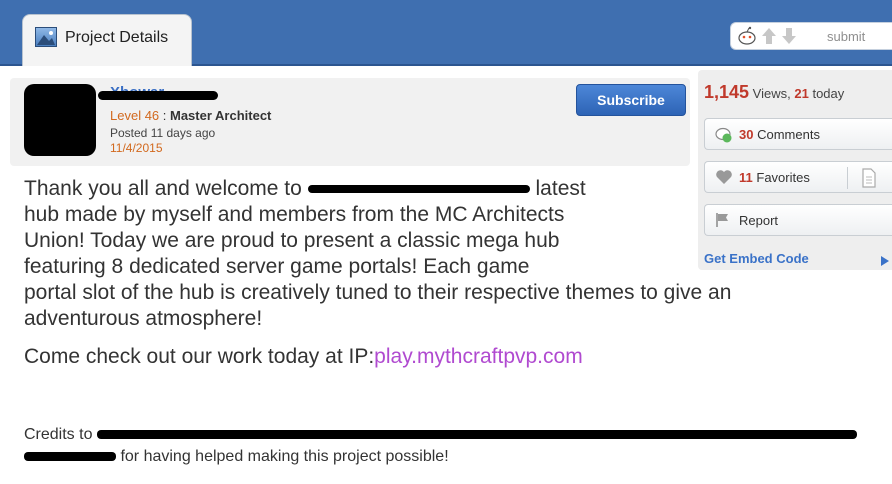  What do you see at coordinates (724, 136) in the screenshot?
I see `comment-bubble-icon` at bounding box center [724, 136].